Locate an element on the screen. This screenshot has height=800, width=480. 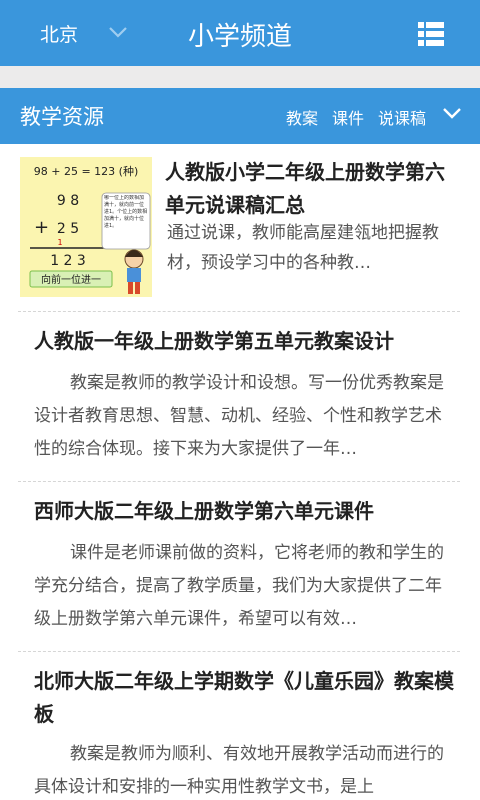
article-title: 人教版小学二年级上册数学第六单元说课稿汇总 is located at coordinates (310, 189).